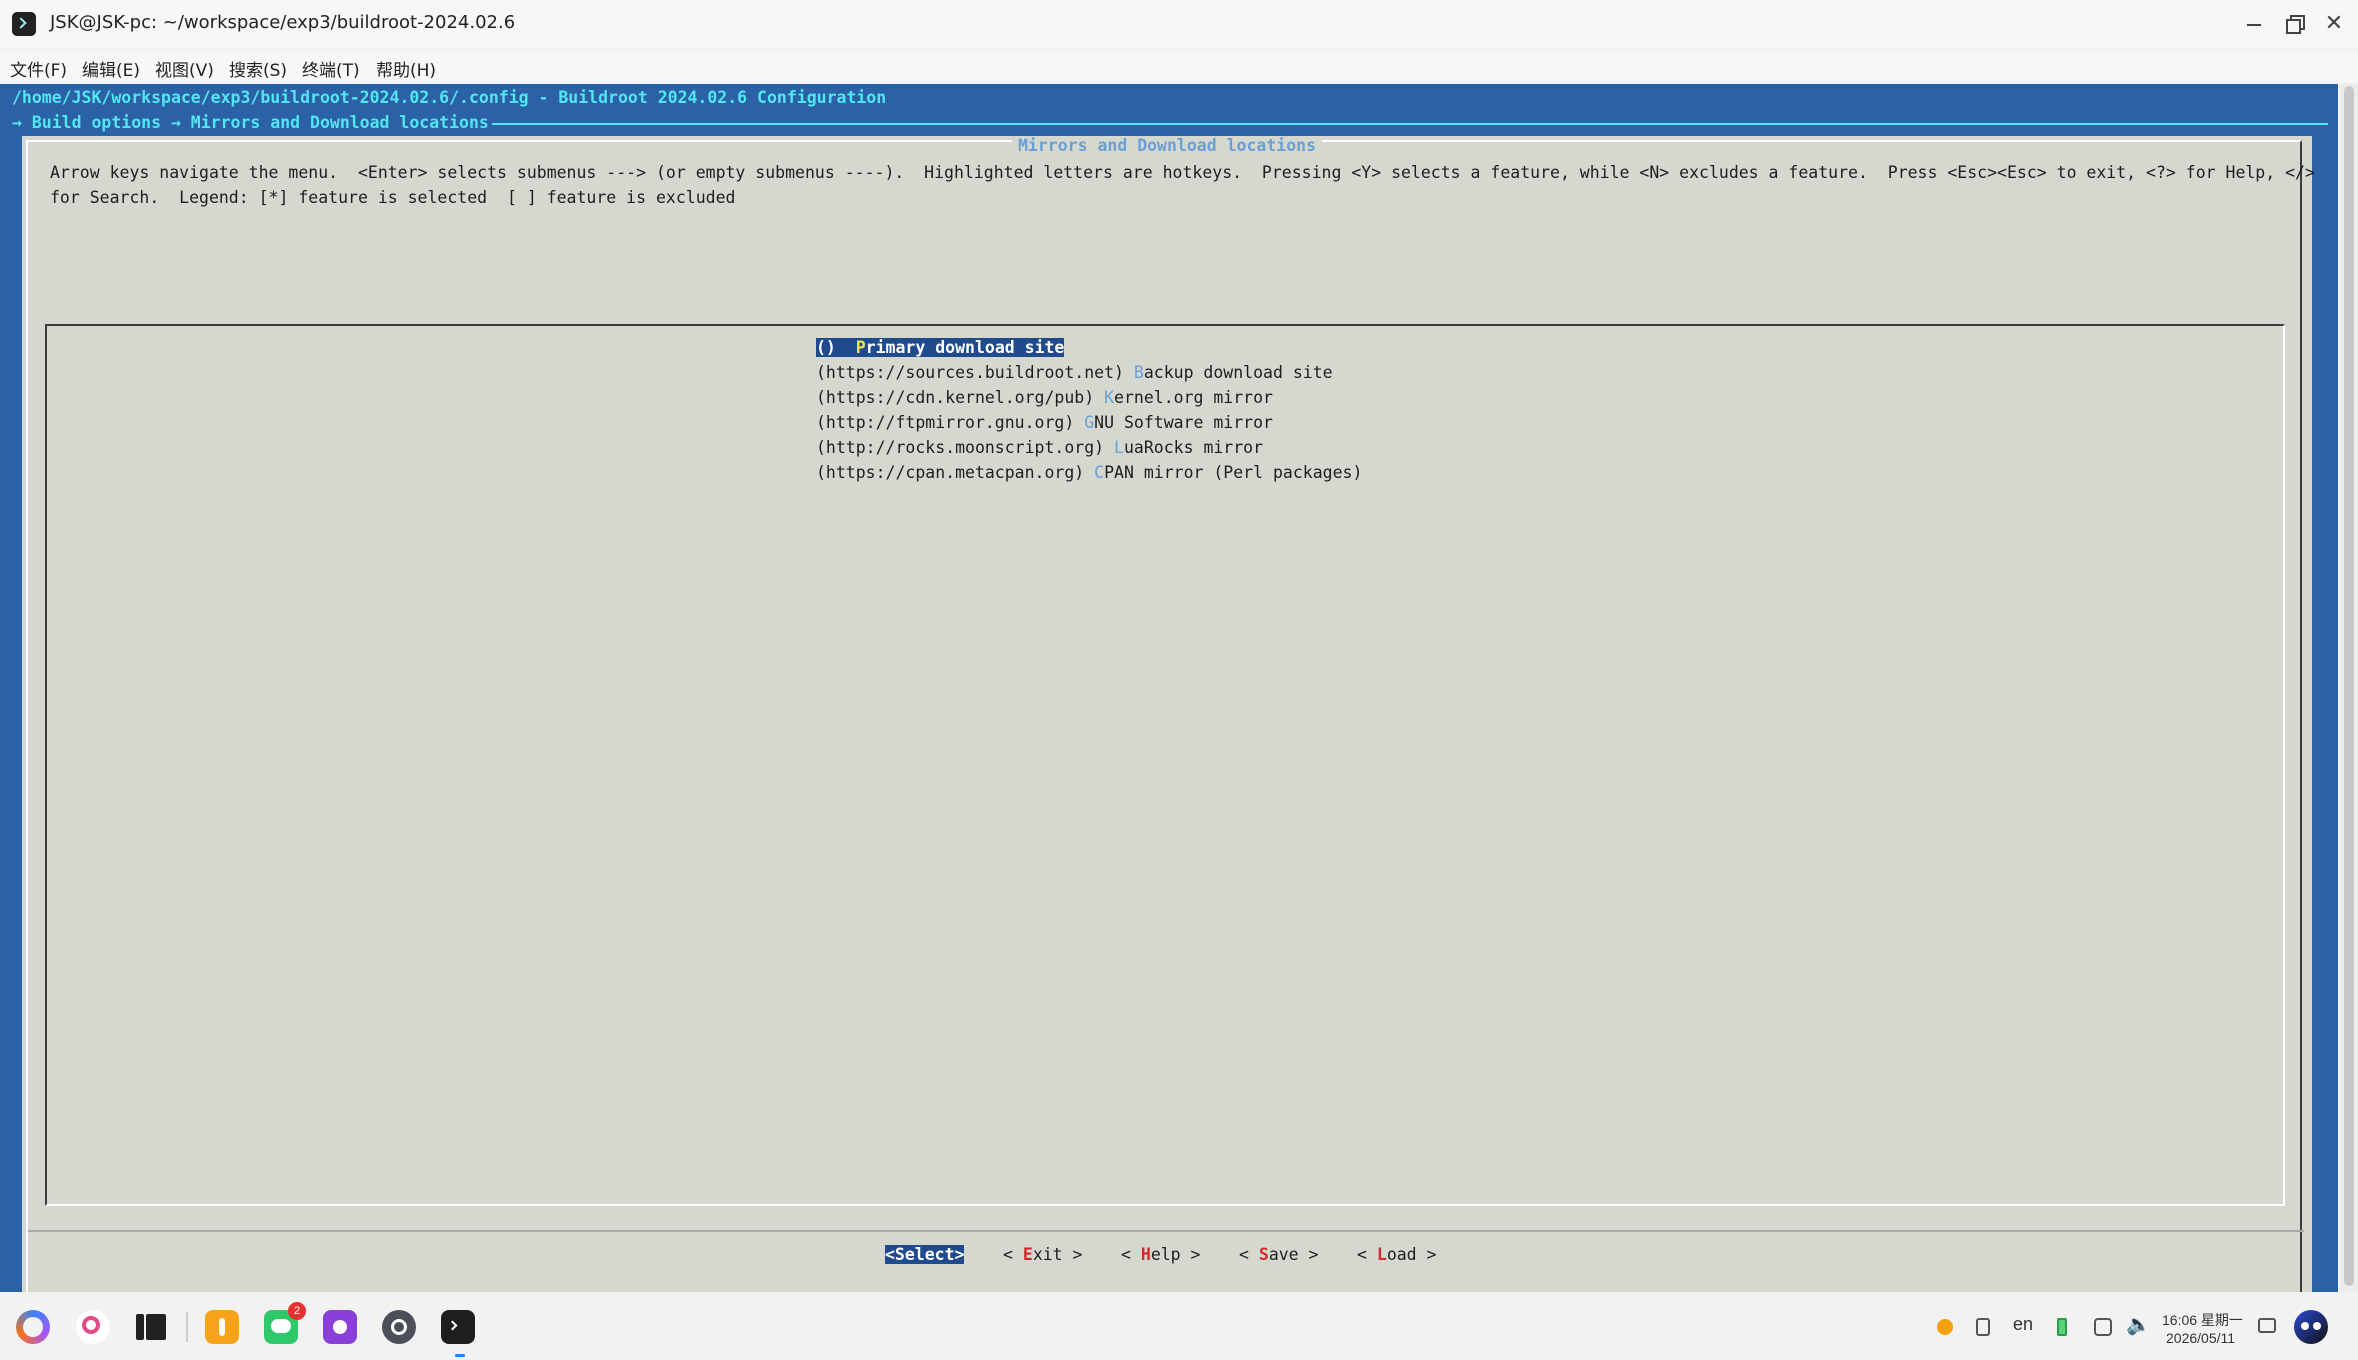 This screenshot has width=2358, height=1360. Describe the element at coordinates (2023, 1324) in the screenshot. I see `language-indicator: en` at that location.